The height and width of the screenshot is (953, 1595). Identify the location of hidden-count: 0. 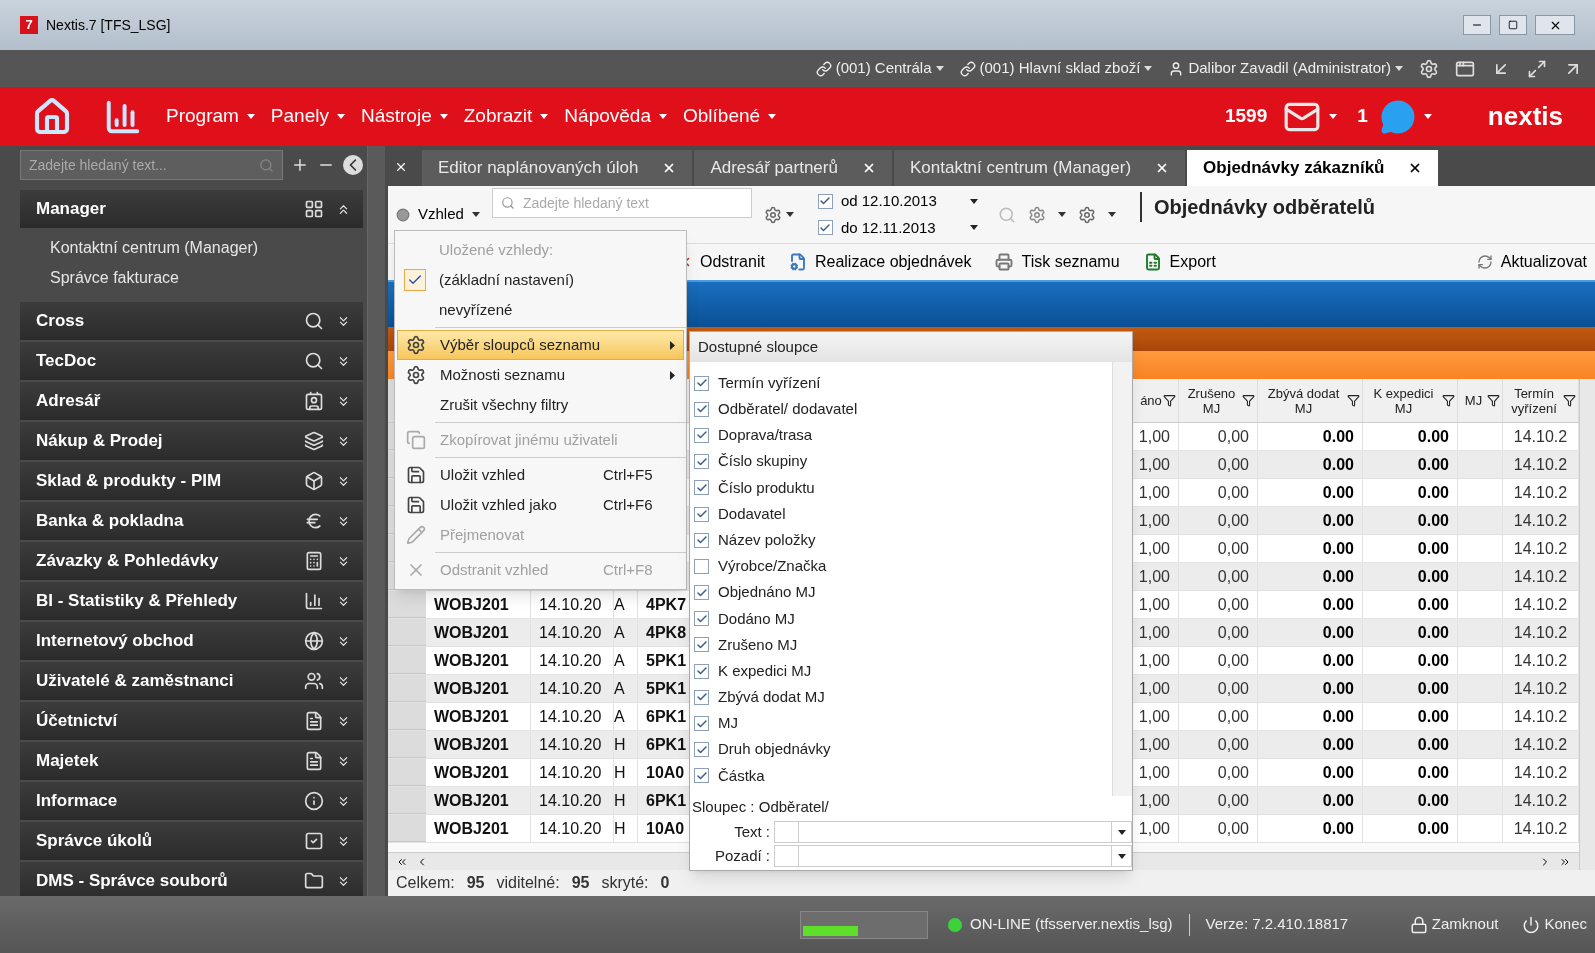
(665, 883).